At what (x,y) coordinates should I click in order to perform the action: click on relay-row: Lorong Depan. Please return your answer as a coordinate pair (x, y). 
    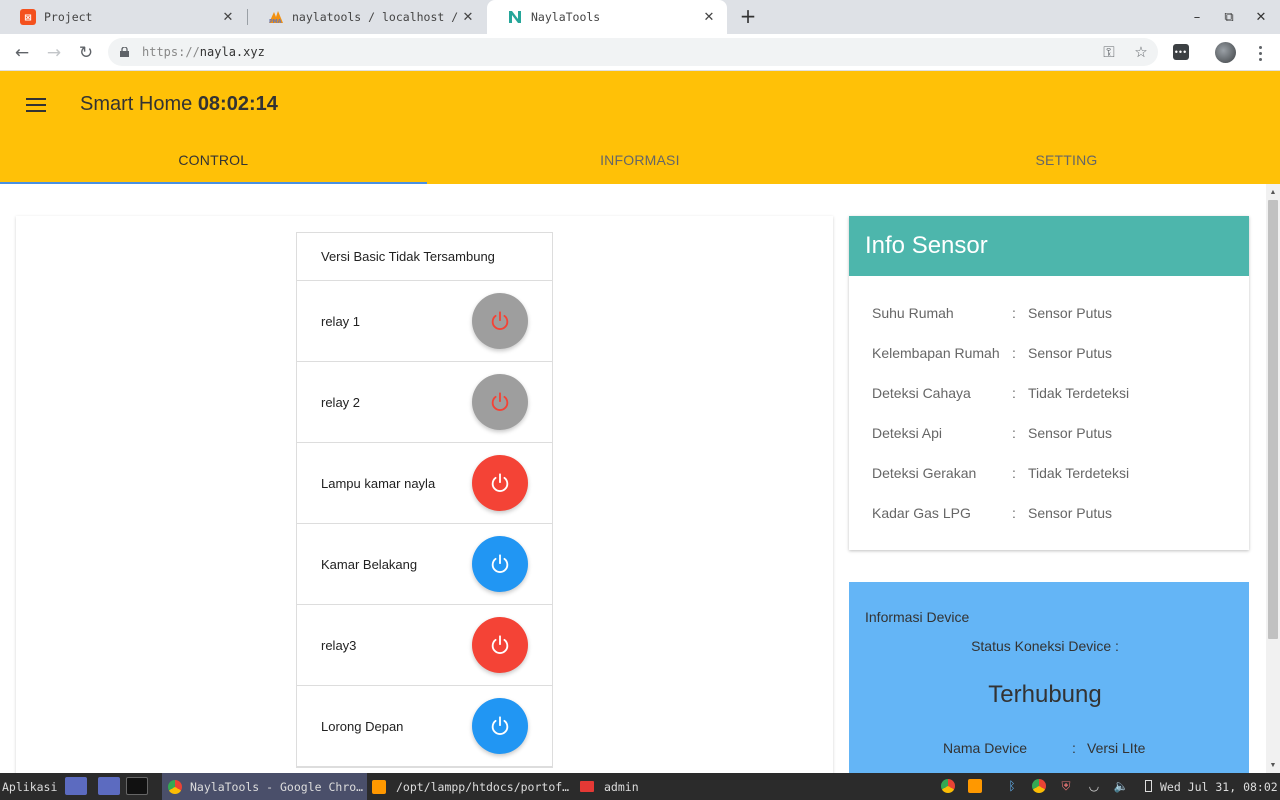
    Looking at the image, I should click on (424, 726).